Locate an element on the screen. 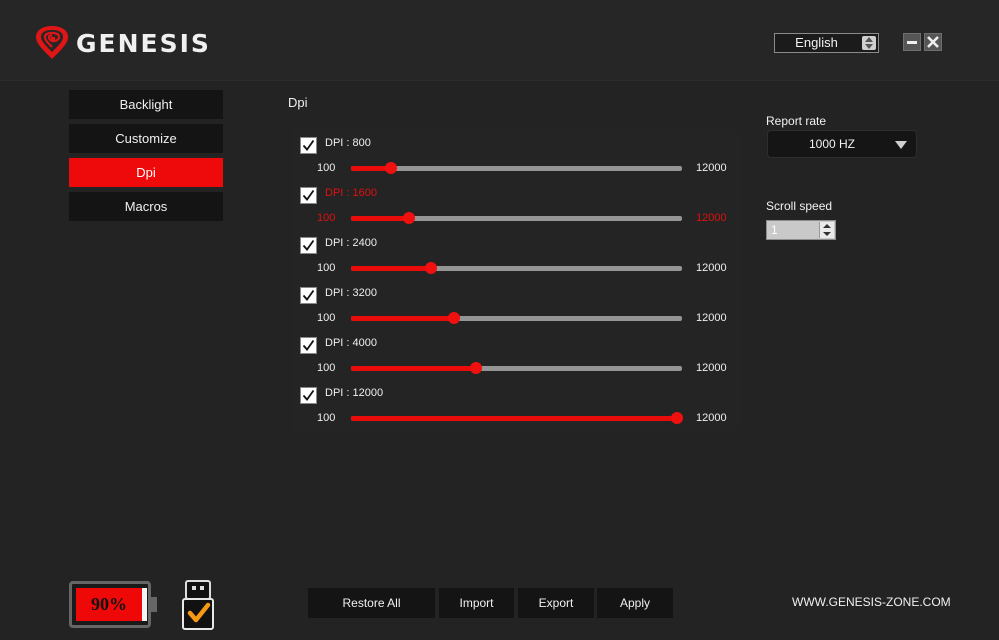  nav-item-backlight: Backlight is located at coordinates (146, 104).